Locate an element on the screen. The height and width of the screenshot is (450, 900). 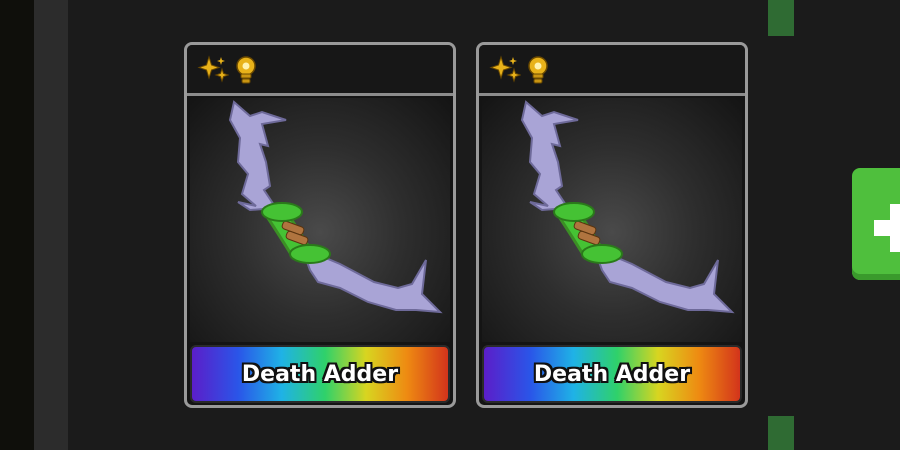
slot-marker-bottom is located at coordinates (781, 433).